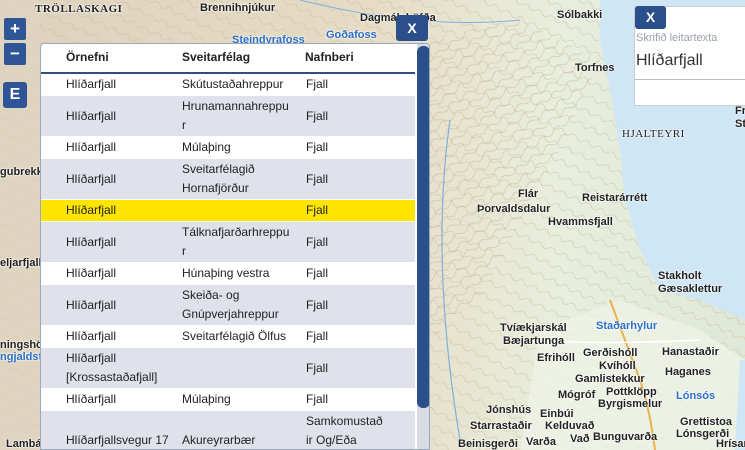 This screenshot has width=745, height=450. Describe the element at coordinates (617, 366) in the screenshot. I see `map-label: Kvíhóll` at that location.